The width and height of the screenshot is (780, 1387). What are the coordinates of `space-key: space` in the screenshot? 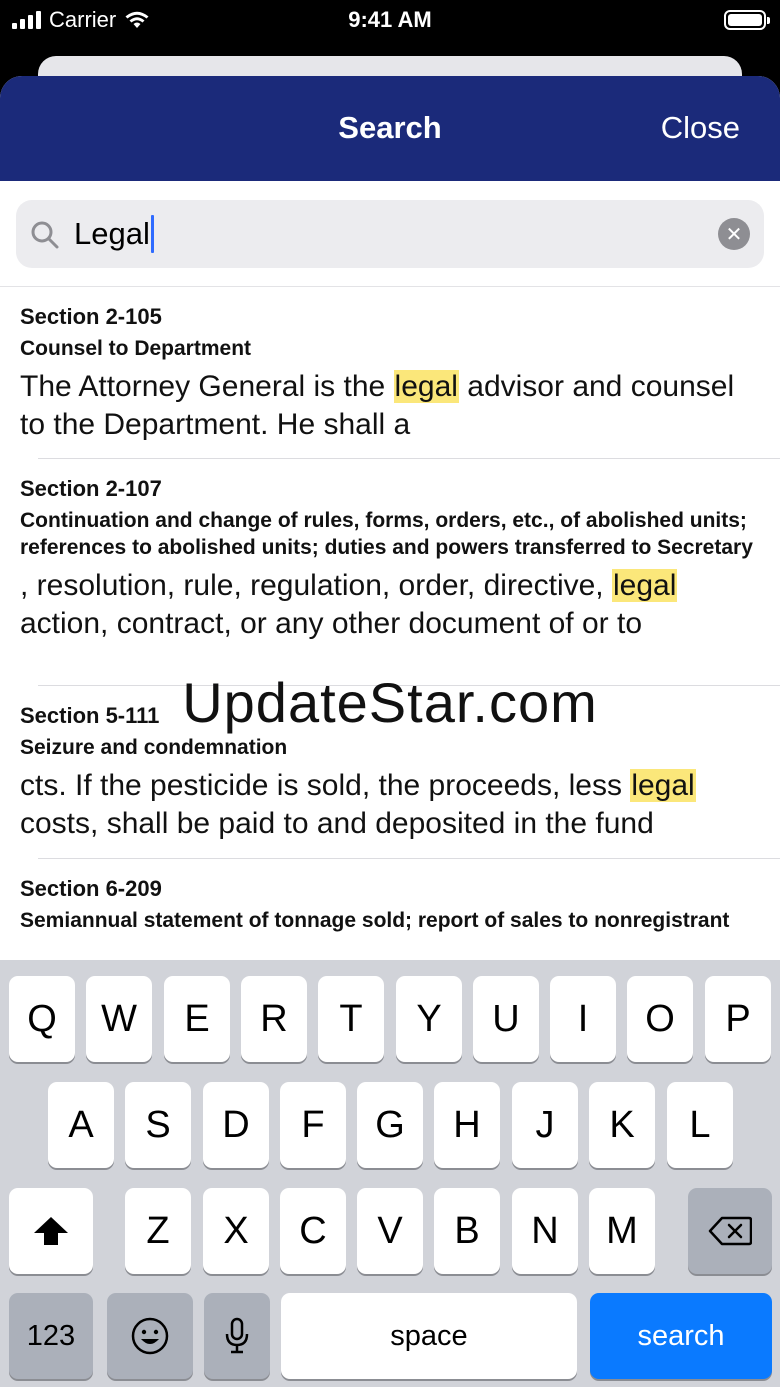 It's located at (429, 1336).